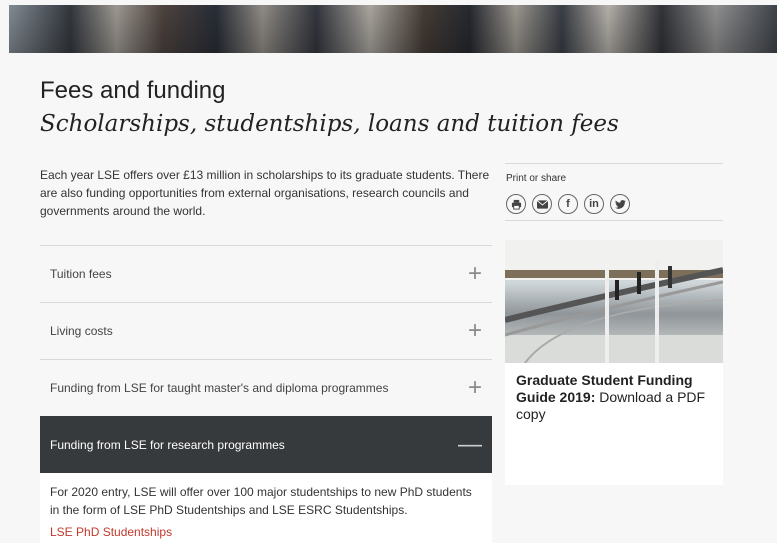 Image resolution: width=777 pixels, height=543 pixels. What do you see at coordinates (516, 204) in the screenshot?
I see `print-icon` at bounding box center [516, 204].